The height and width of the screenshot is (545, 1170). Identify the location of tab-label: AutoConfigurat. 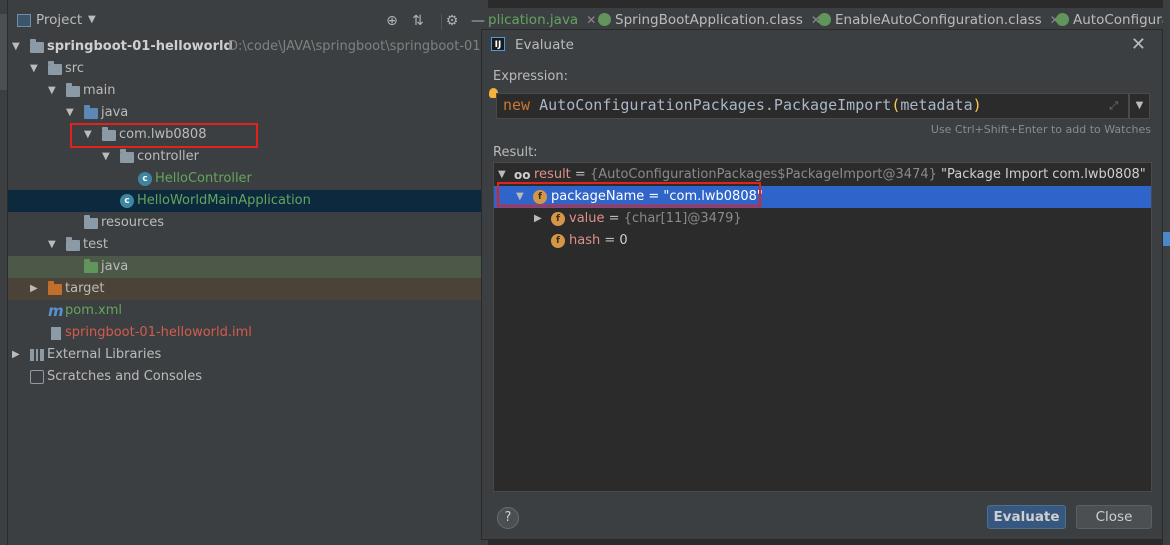
(1121, 20).